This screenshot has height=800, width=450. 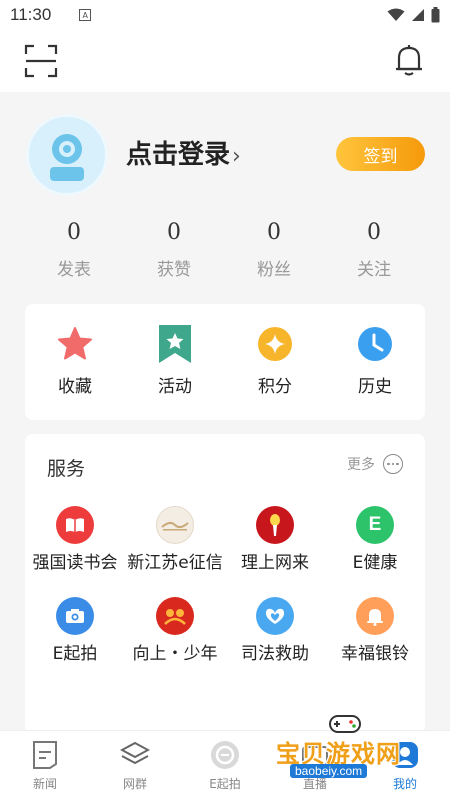 I want to click on credit-logo-icon, so click(x=175, y=525).